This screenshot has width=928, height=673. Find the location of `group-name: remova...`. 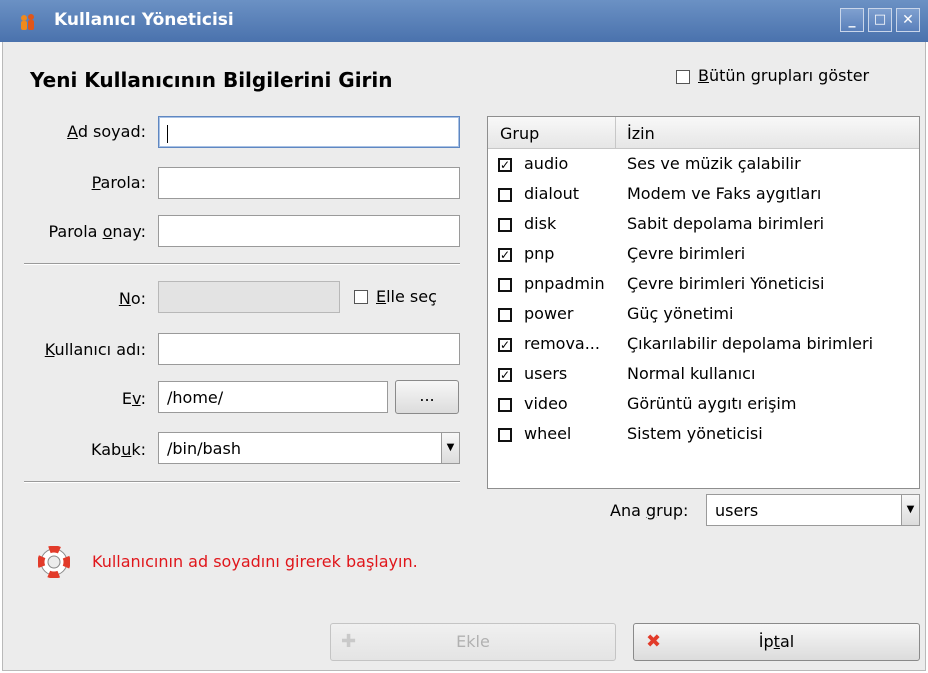

group-name: remova... is located at coordinates (562, 343).